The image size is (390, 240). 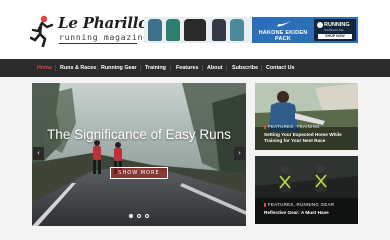 I want to click on nav-item-running-gear: Running Gear, so click(x=119, y=68).